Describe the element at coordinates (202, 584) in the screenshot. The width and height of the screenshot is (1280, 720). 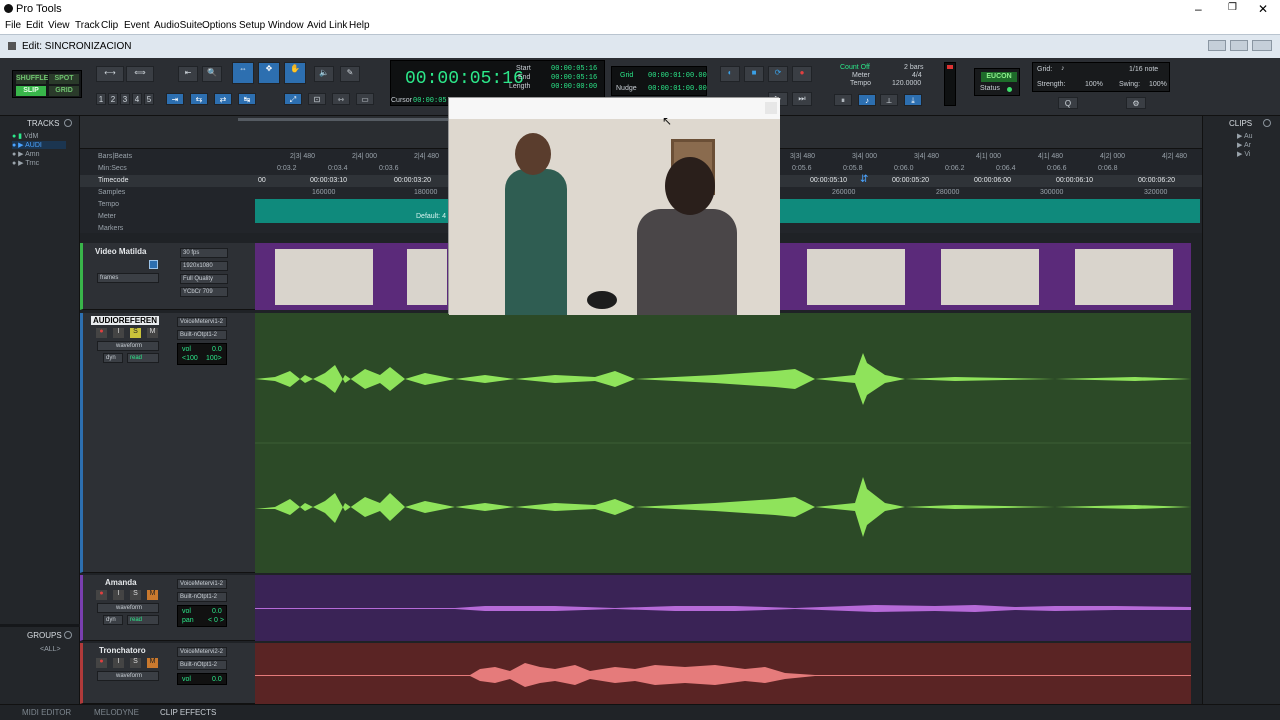
I see `amanda-input: VoiceMetervi1-2` at that location.